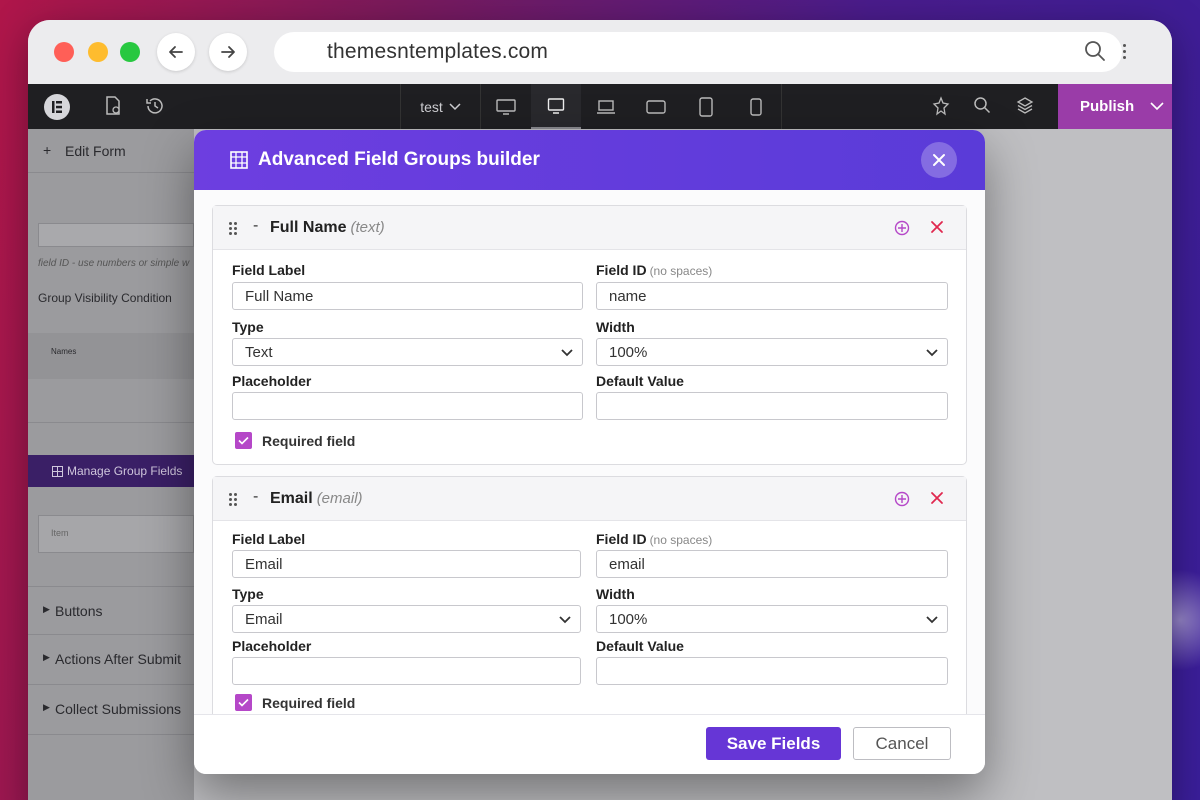  I want to click on device-tablet, so click(706, 106).